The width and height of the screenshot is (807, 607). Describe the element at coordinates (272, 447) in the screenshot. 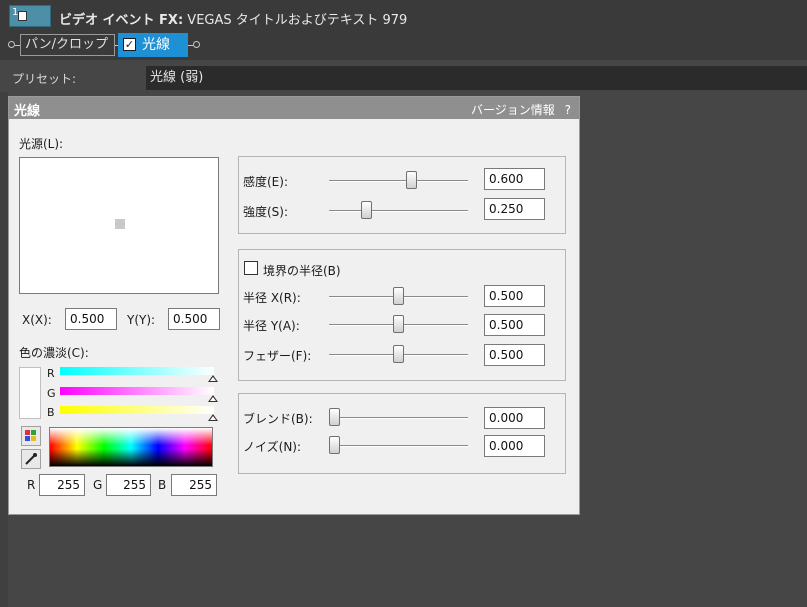

I see `noise-label: ノイズ(N):` at that location.